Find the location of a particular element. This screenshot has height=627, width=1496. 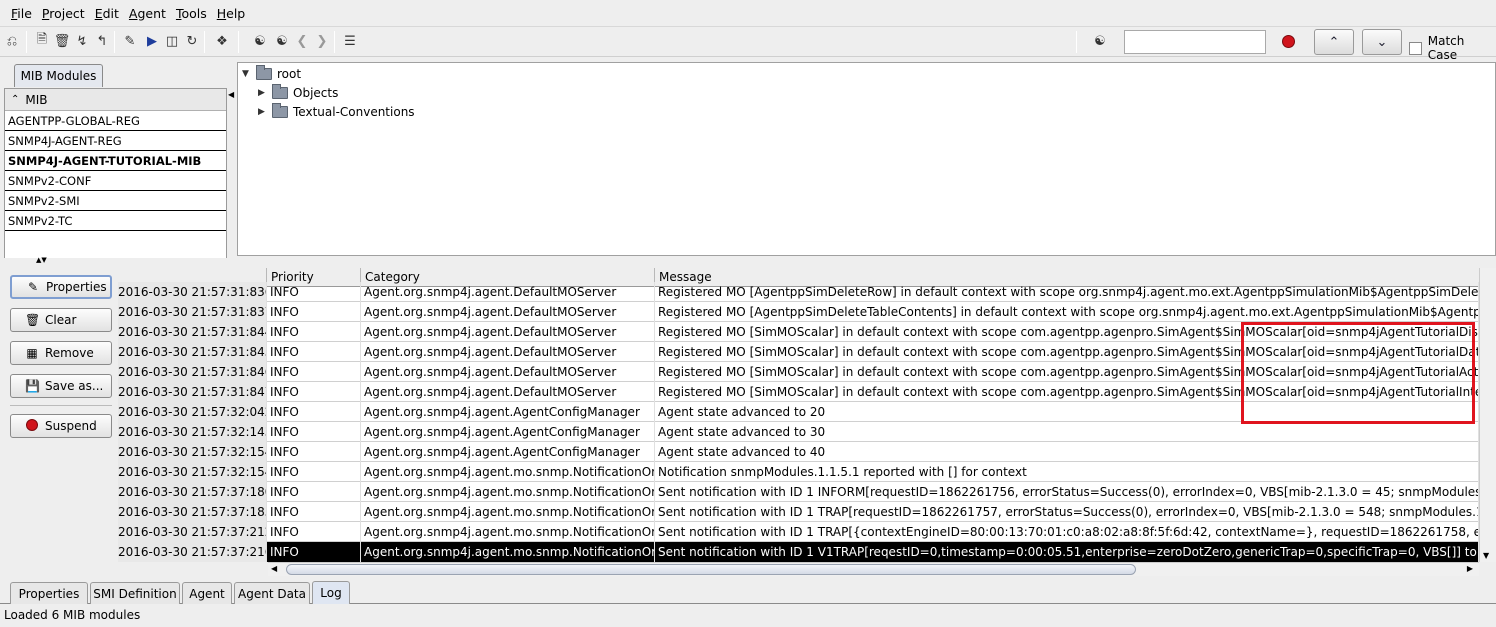

tree-node-label: root is located at coordinates (289, 74).